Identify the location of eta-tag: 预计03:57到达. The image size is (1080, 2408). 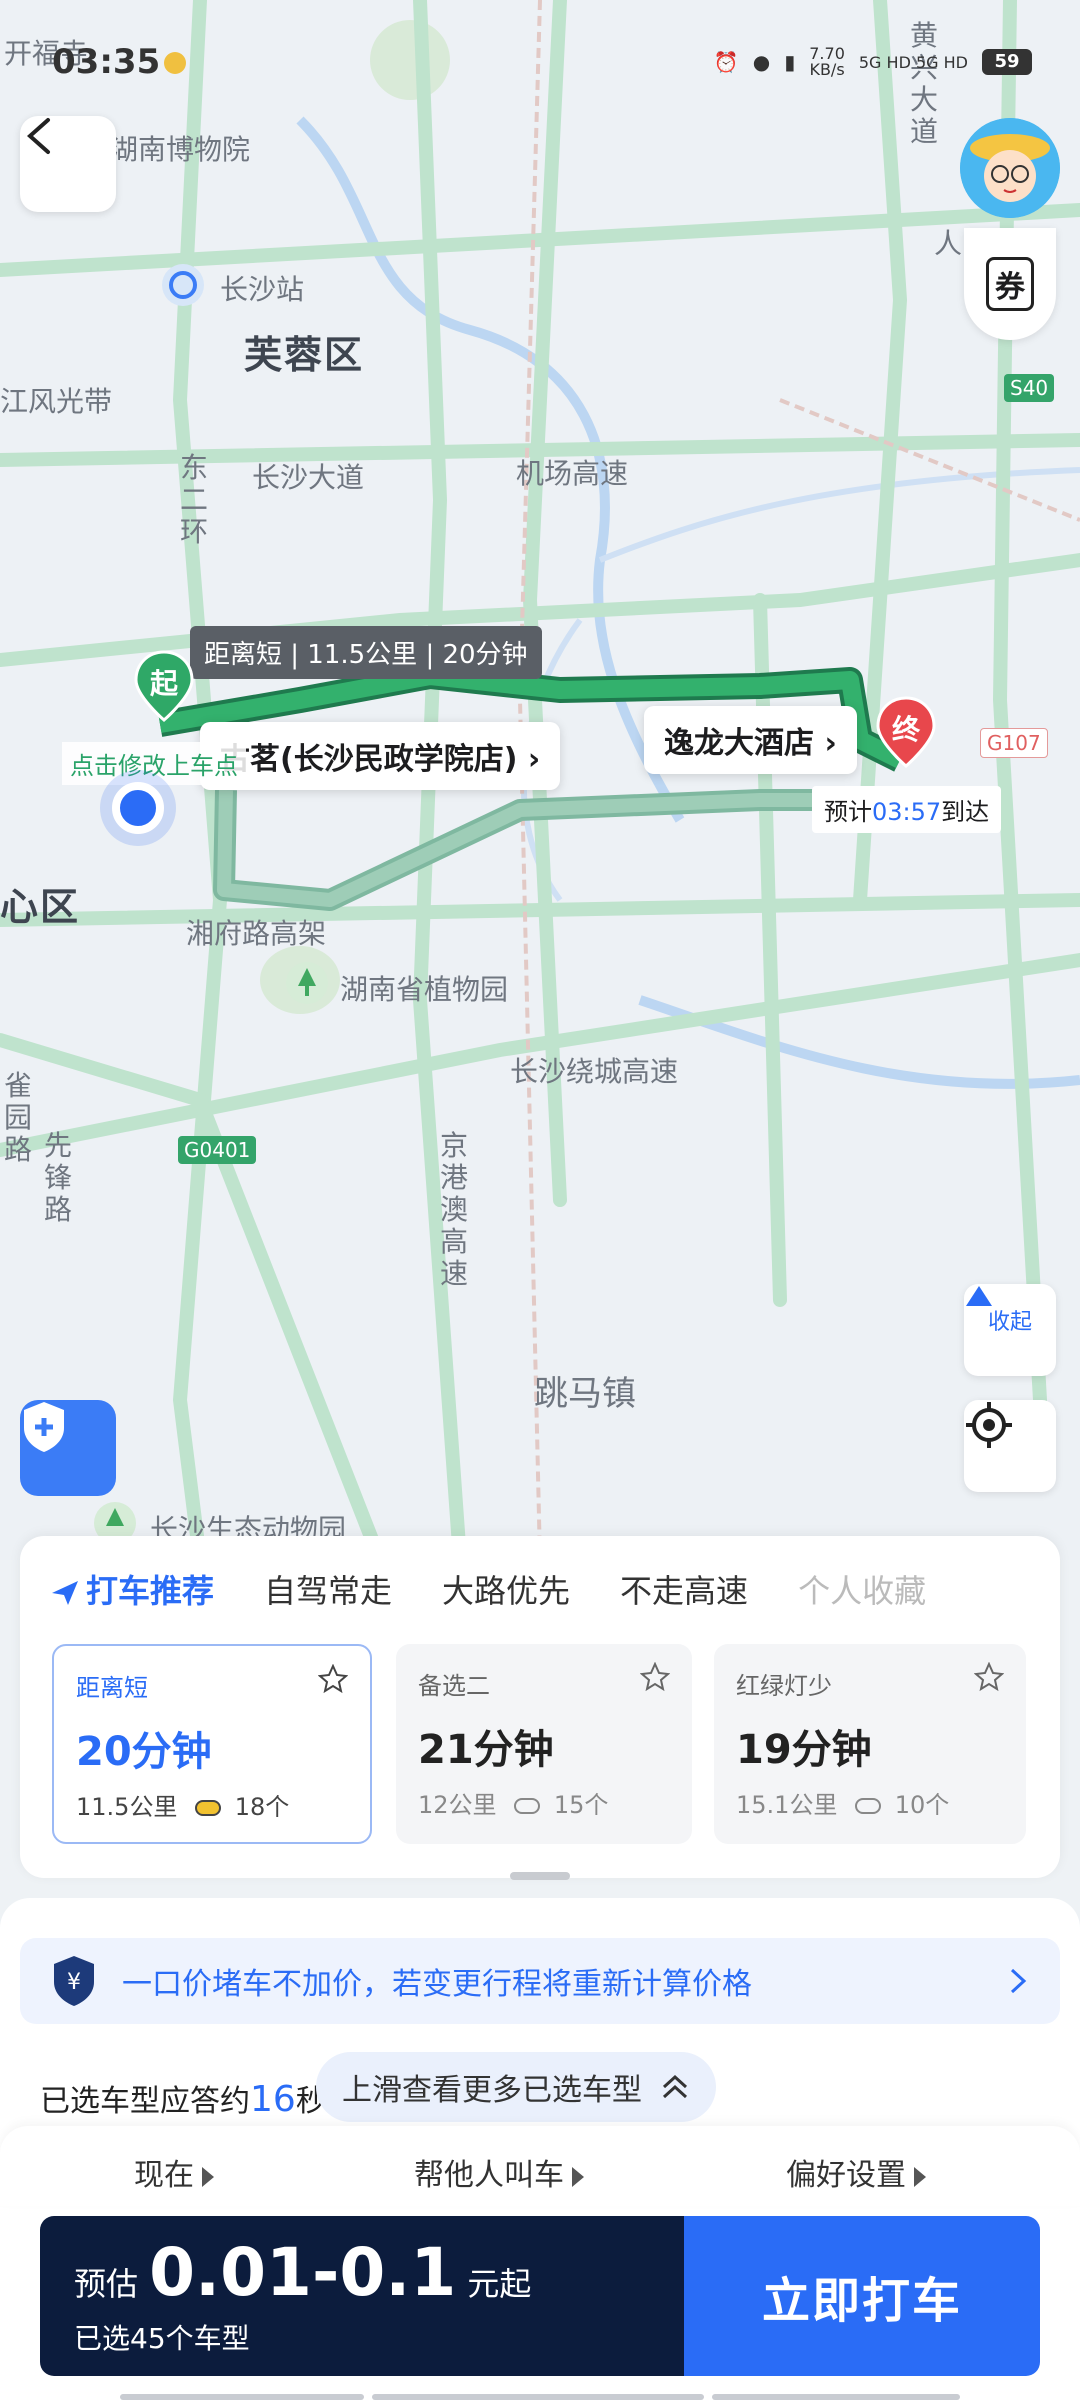
(907, 809).